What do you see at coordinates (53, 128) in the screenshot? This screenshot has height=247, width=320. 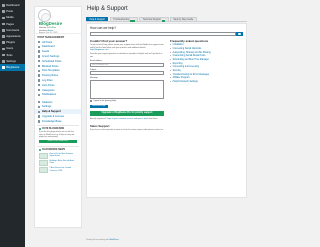 I see `rate-heading: RATE BLOGDESIRE` at bounding box center [53, 128].